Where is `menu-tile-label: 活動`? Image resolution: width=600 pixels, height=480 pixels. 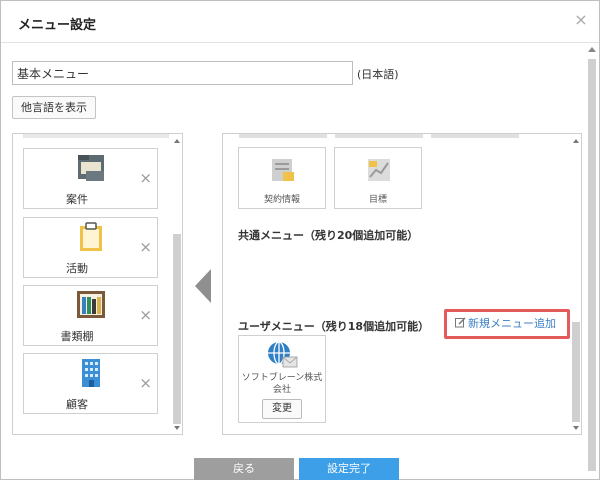
menu-tile-label: 活動 is located at coordinates (77, 268).